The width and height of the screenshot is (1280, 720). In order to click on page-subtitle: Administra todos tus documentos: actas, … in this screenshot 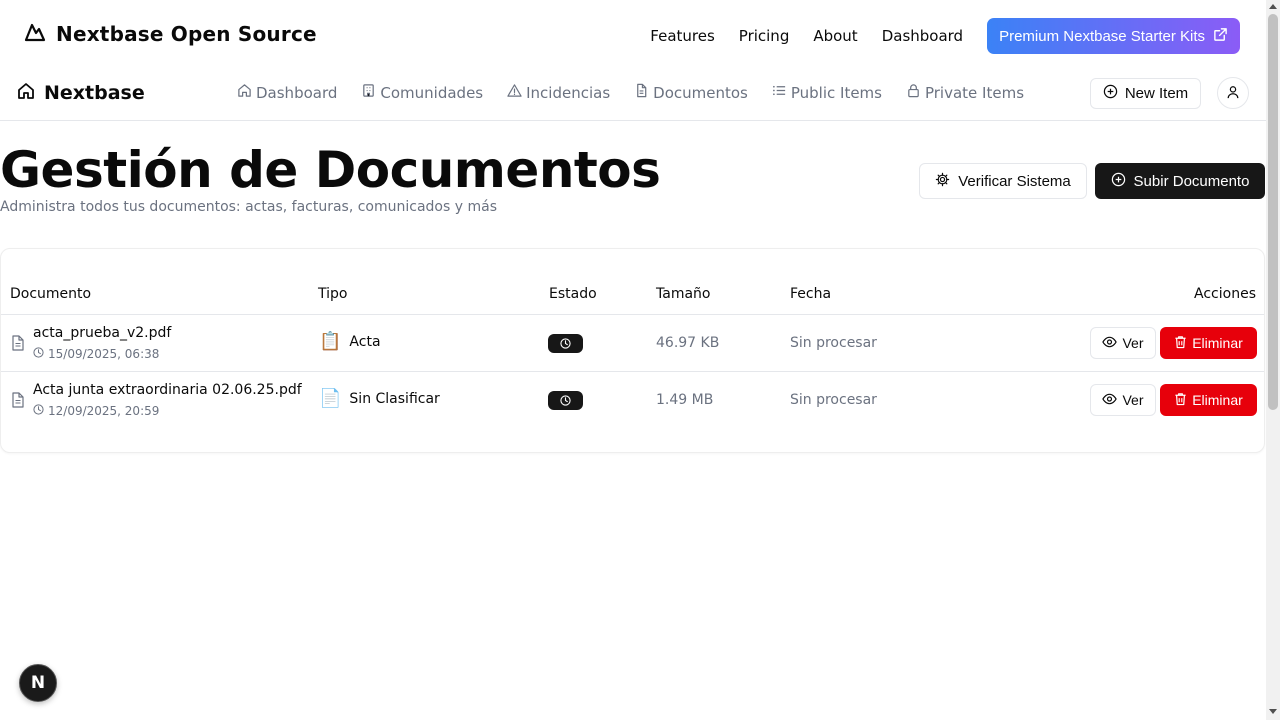, I will do `click(248, 207)`.